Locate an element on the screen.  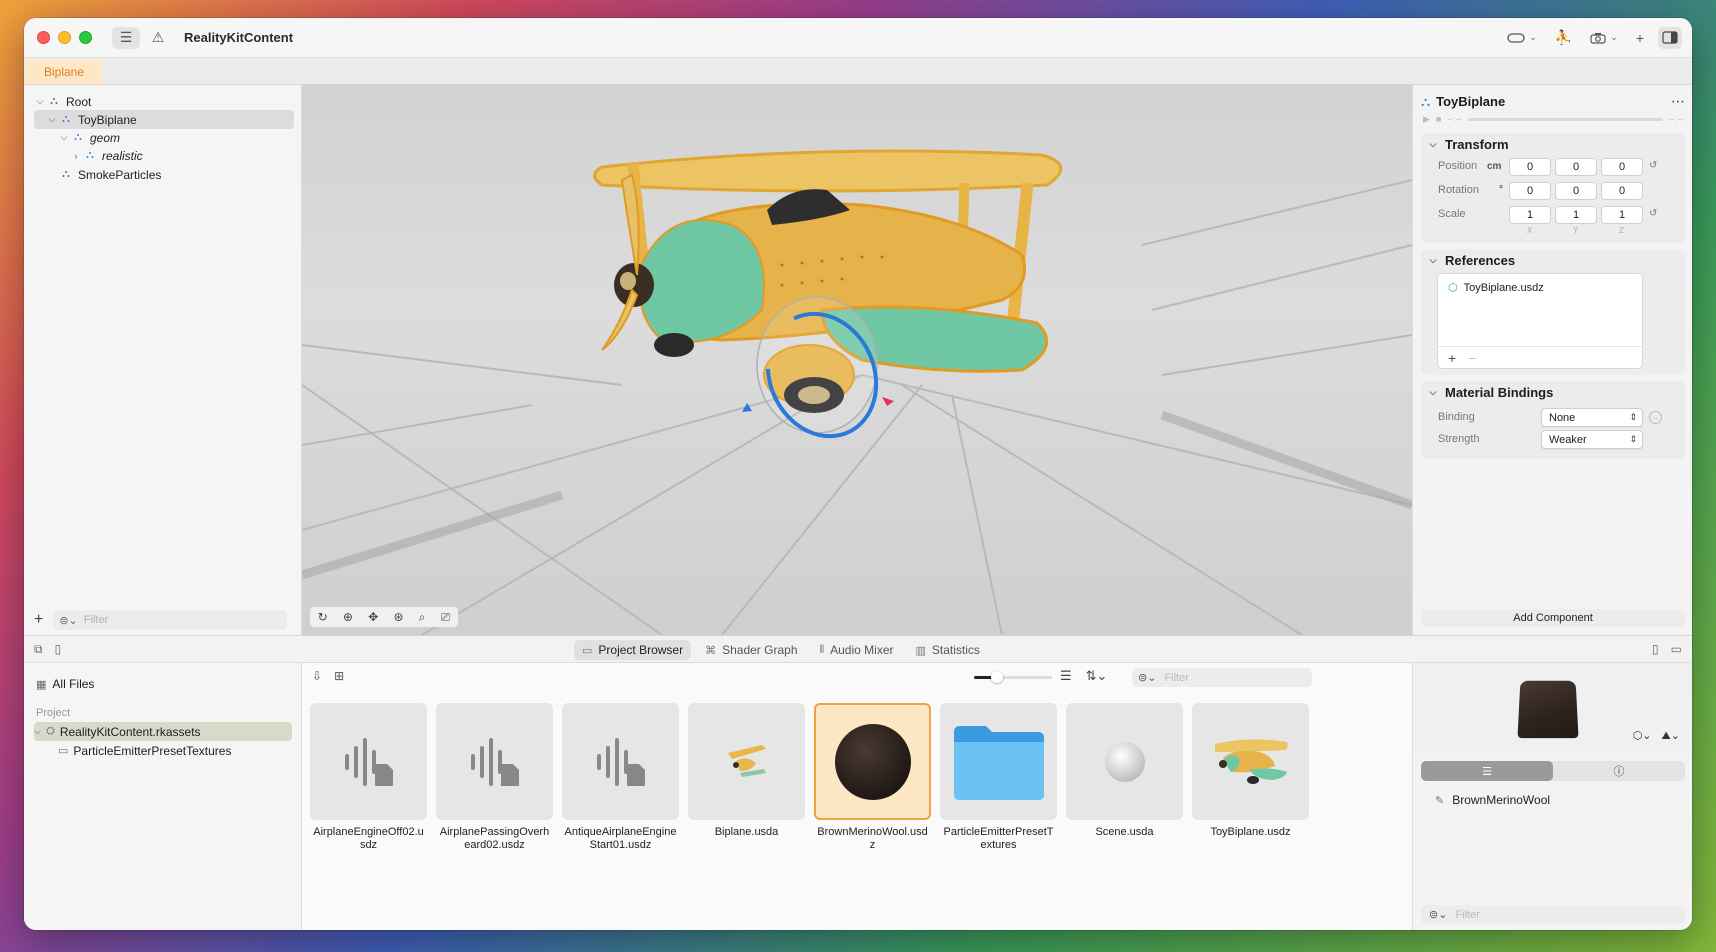
list-segment: ☰ is located at coordinates (1487, 771).